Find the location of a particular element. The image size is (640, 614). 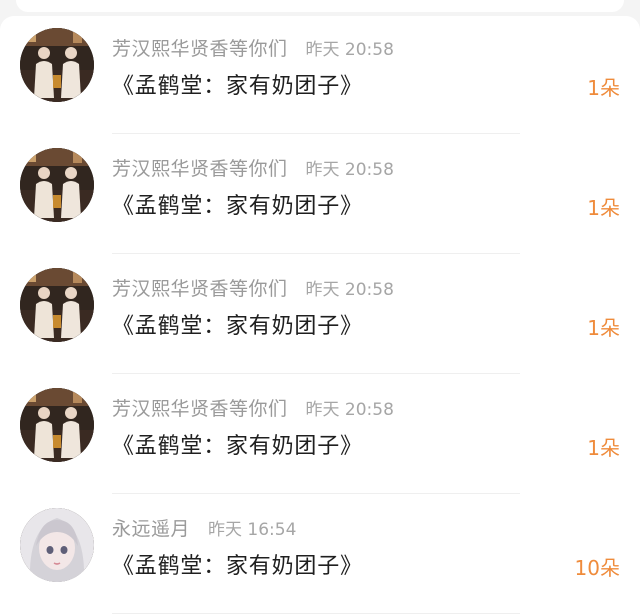

anime-girl-avatar-icon is located at coordinates (57, 545).